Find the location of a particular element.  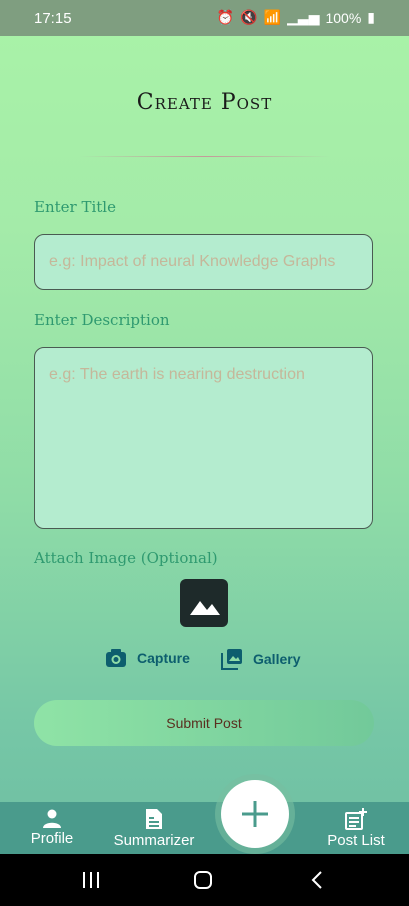

nav-item-post-list: Post List is located at coordinates (356, 828).